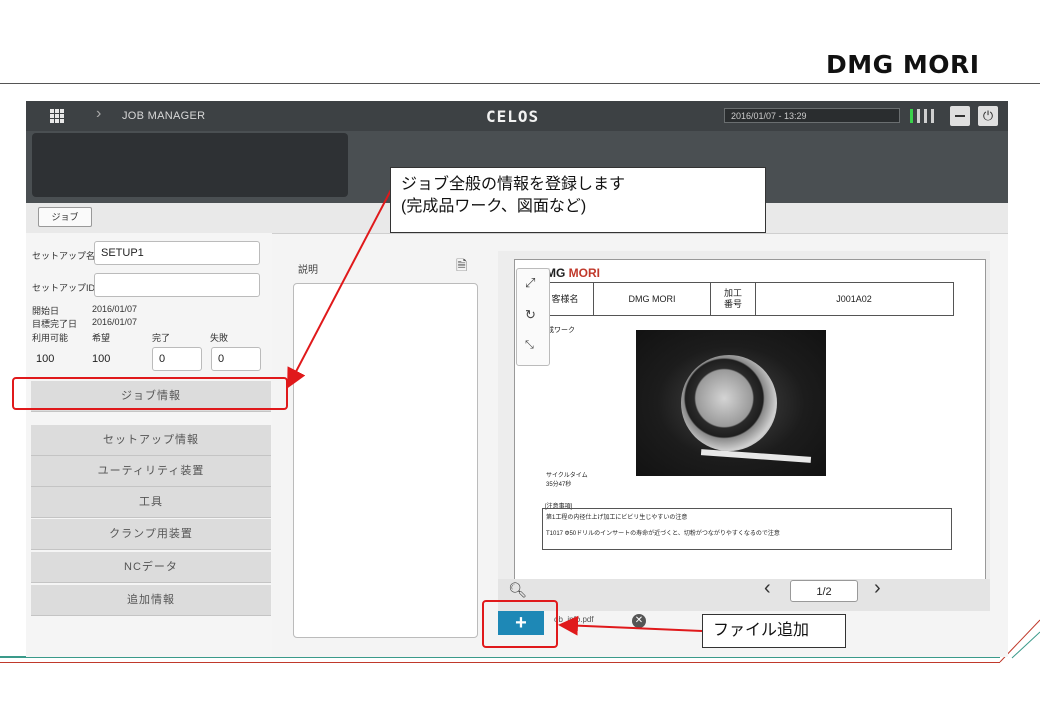 The image size is (1040, 720). Describe the element at coordinates (340, 288) in the screenshot. I see `arrow-to-job-info` at that location.